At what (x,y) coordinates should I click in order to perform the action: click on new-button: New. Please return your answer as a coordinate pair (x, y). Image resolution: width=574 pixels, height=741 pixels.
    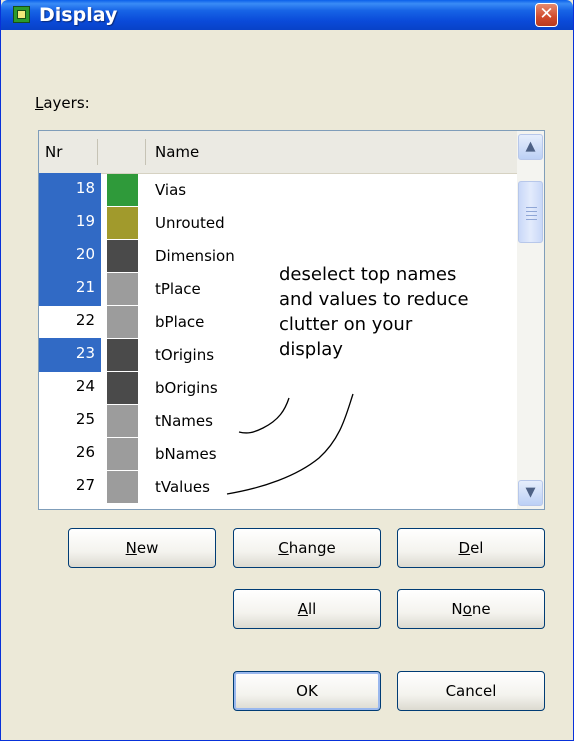
    Looking at the image, I should click on (142, 548).